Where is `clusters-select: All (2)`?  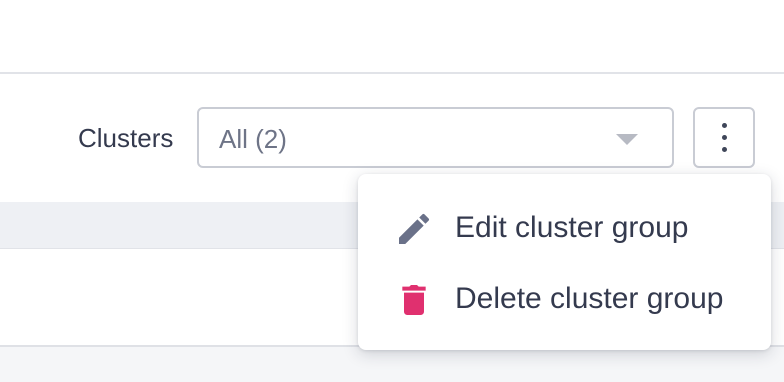
clusters-select: All (2) is located at coordinates (435, 137).